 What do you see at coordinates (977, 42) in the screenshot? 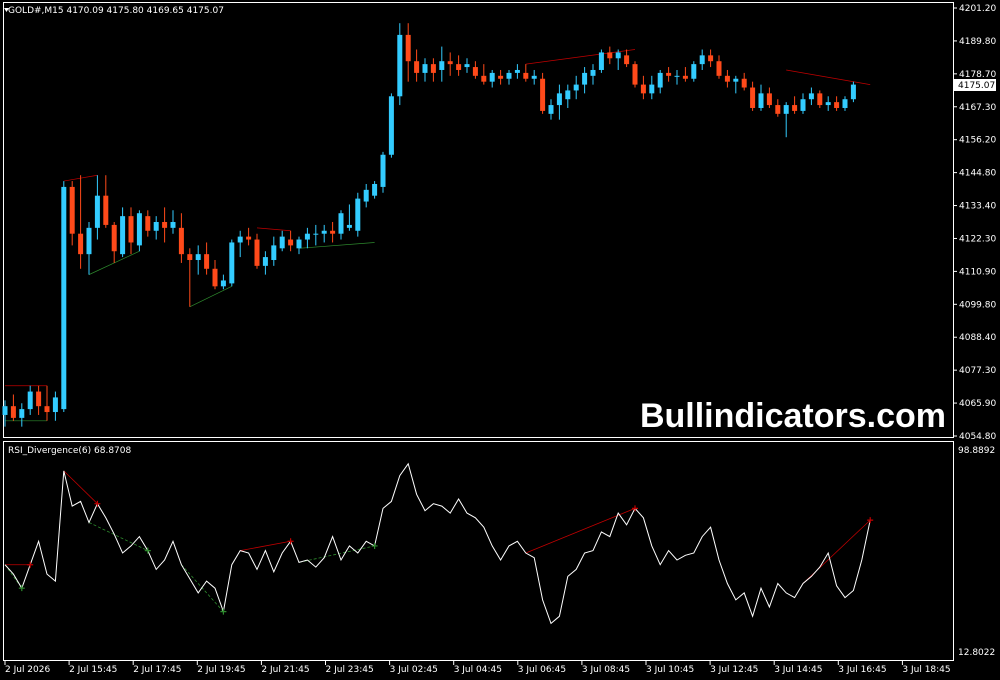
I see `price-tick-label: 4189.80` at bounding box center [977, 42].